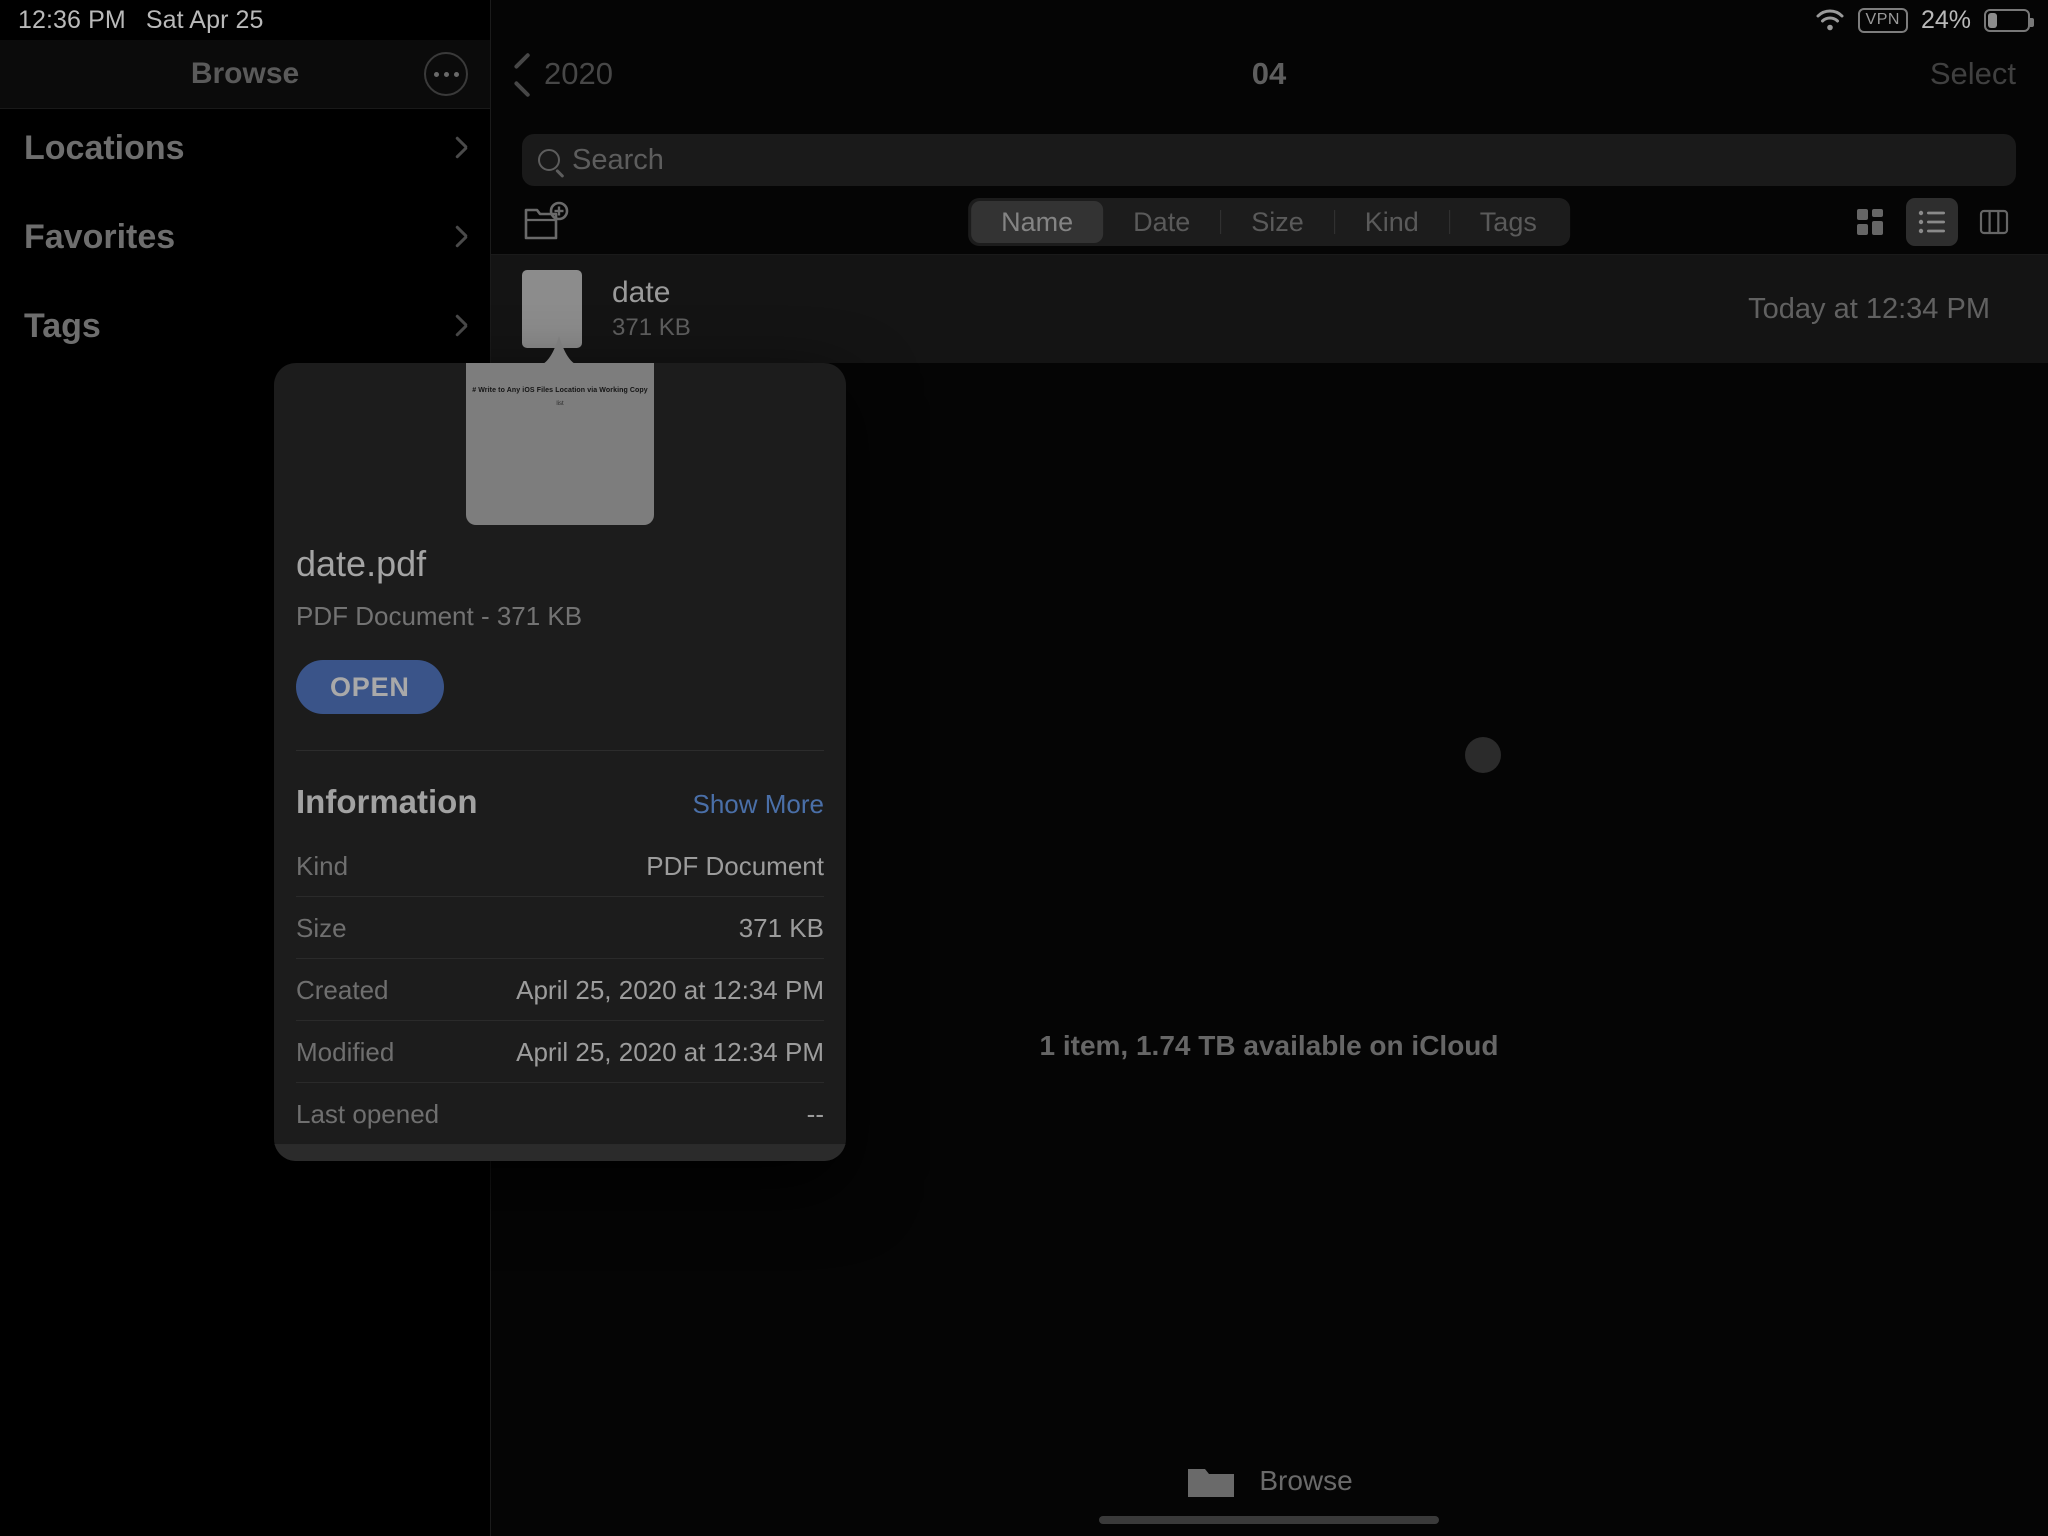 This screenshot has width=2048, height=1536. I want to click on battery-percent: 24%, so click(1945, 19).